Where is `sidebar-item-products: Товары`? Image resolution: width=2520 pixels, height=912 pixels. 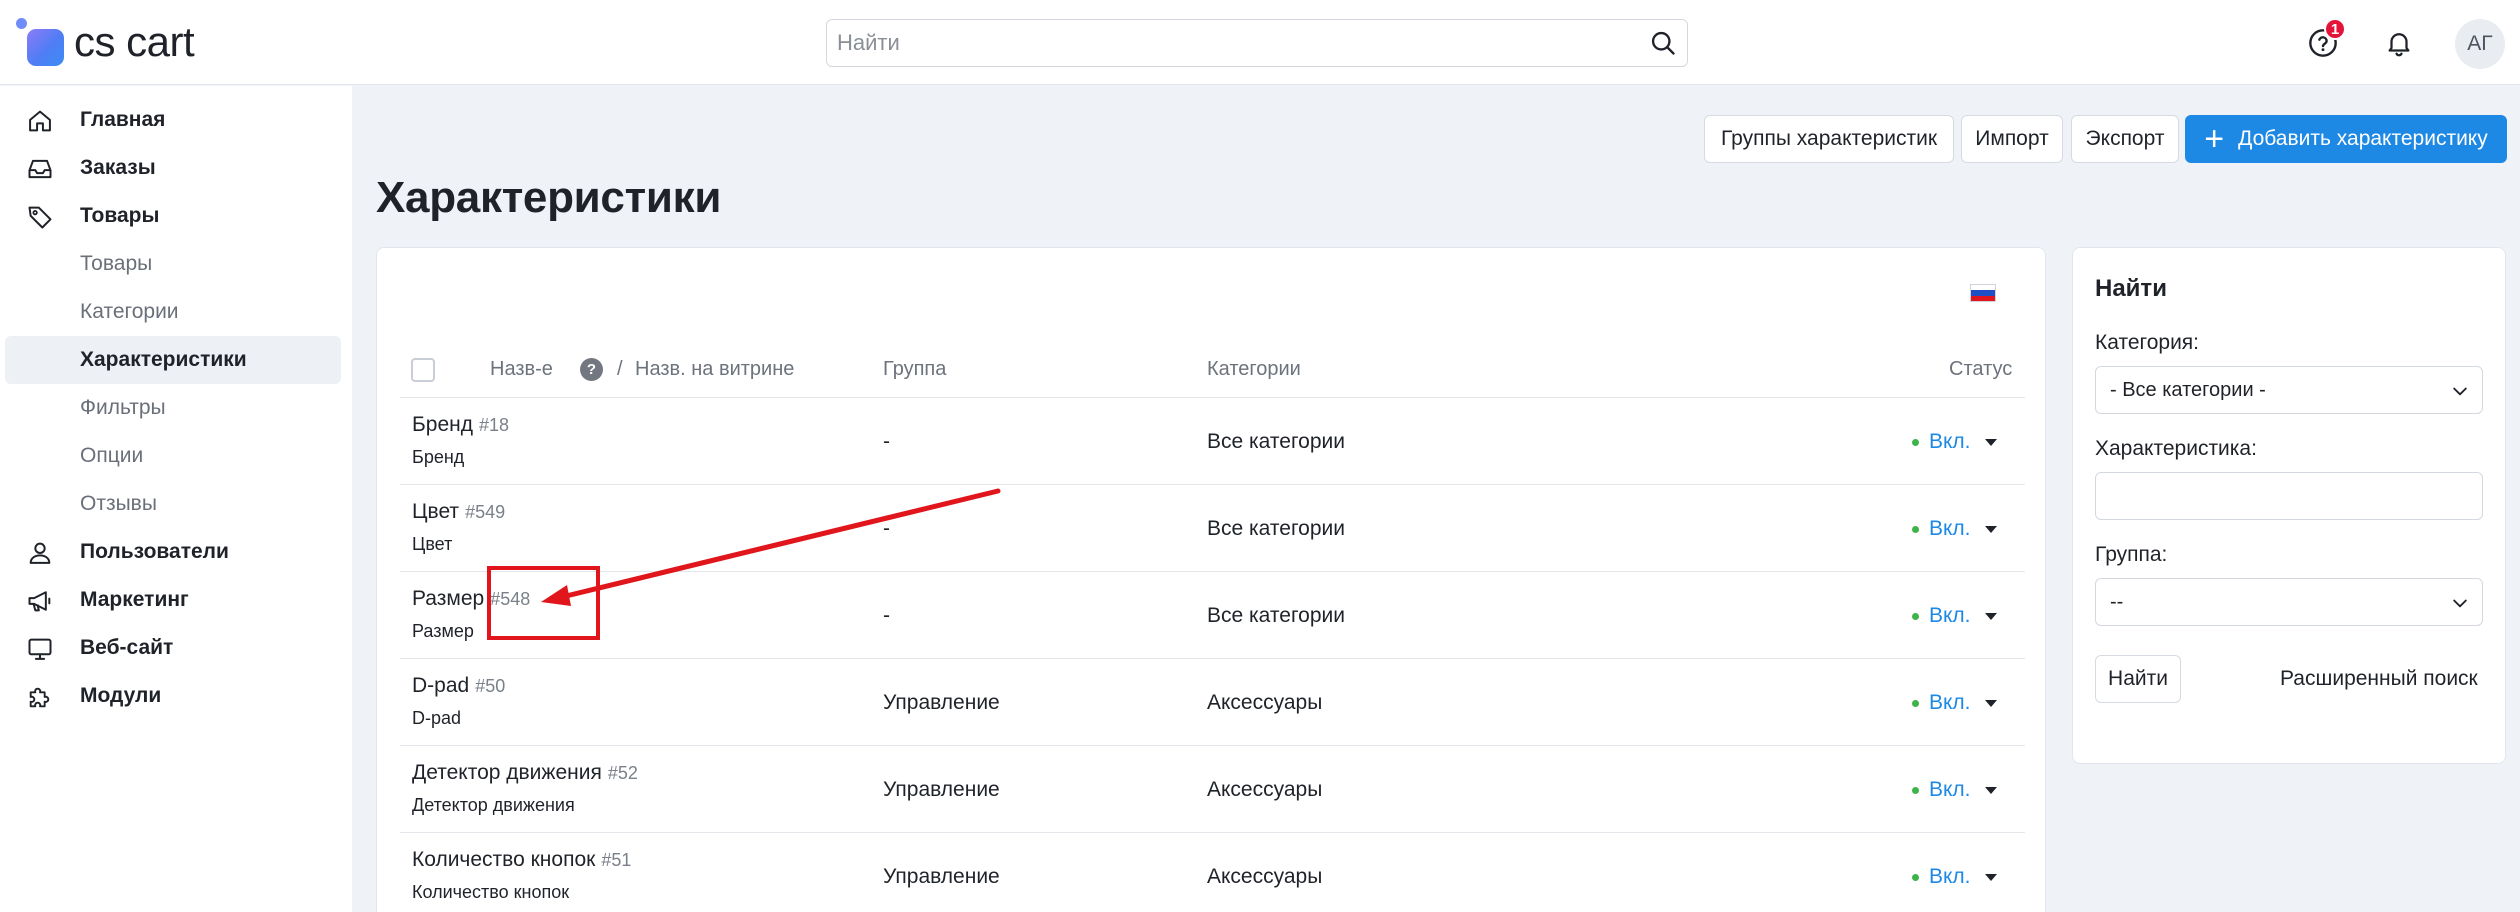
sidebar-item-products: Товары is located at coordinates (173, 216).